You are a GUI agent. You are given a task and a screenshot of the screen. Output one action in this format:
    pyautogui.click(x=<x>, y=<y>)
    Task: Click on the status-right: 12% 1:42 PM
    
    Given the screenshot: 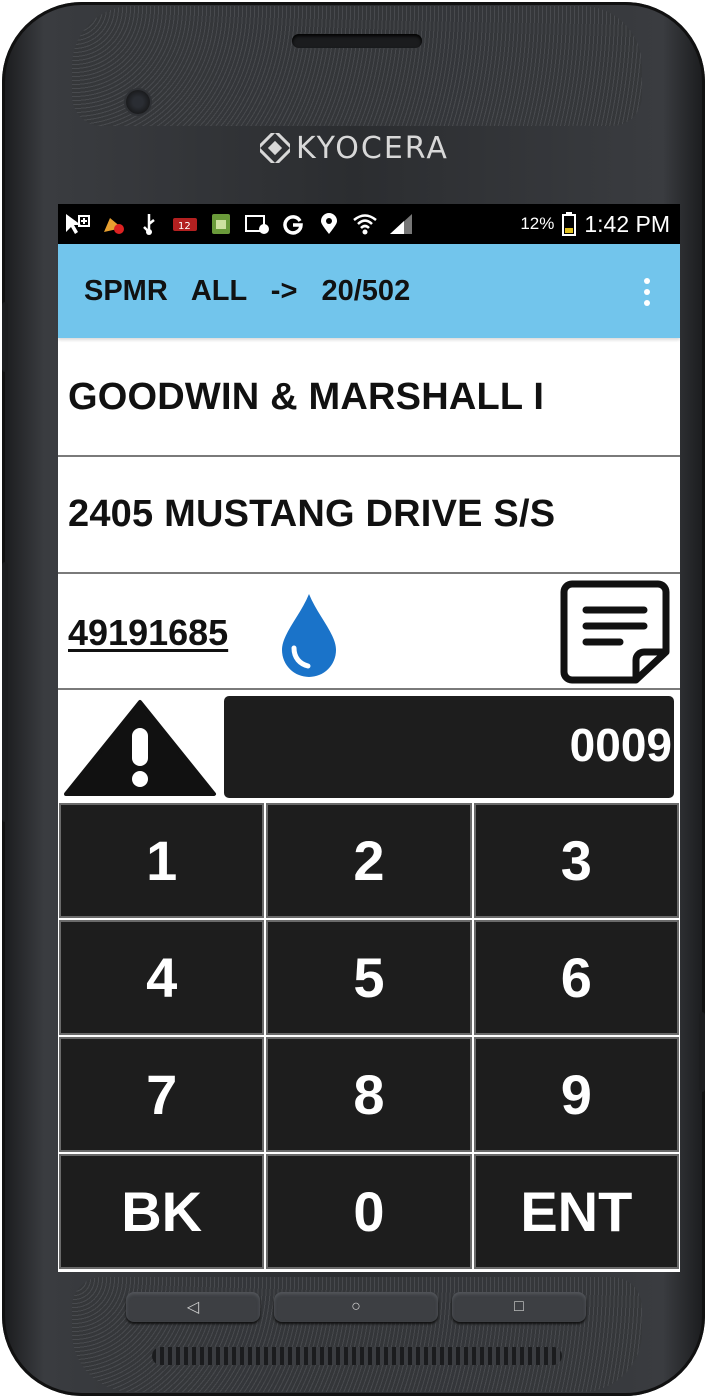 What is the action you would take?
    pyautogui.click(x=600, y=224)
    